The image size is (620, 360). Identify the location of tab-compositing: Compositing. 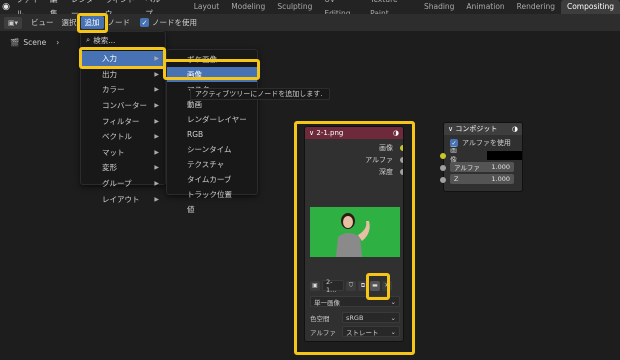
(590, 7).